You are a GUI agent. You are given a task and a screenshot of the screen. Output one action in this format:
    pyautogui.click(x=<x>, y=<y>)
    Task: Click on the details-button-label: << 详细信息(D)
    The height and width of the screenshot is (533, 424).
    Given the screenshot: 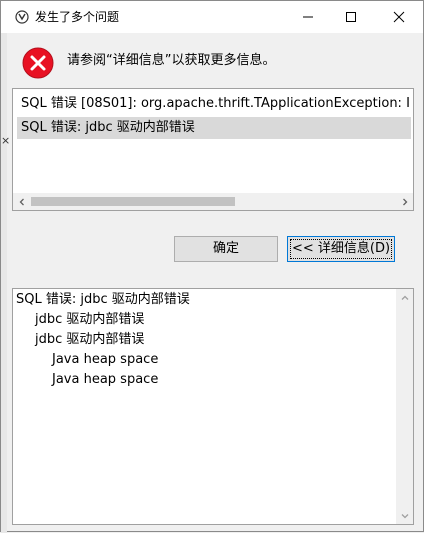 What is the action you would take?
    pyautogui.click(x=341, y=249)
    